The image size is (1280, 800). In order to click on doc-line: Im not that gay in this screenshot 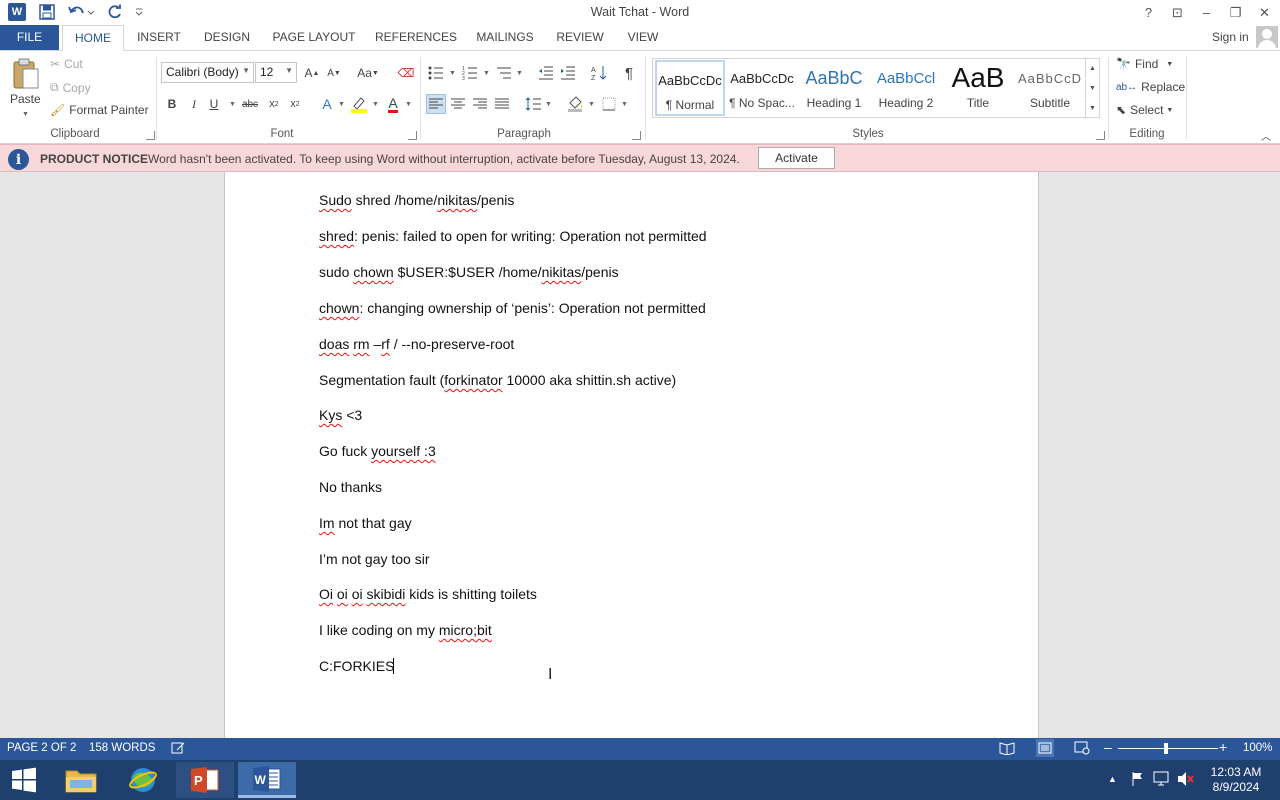, I will do `click(365, 523)`.